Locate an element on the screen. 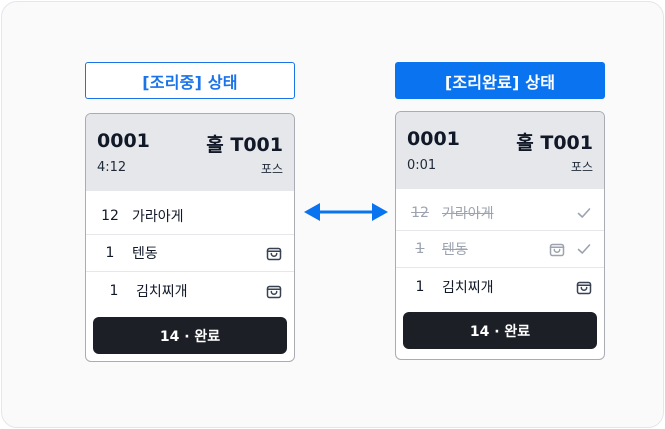 Image resolution: width=665 pixels, height=429 pixels. order-card-header: 0001 홀 T001 4:12 포스 is located at coordinates (190, 152).